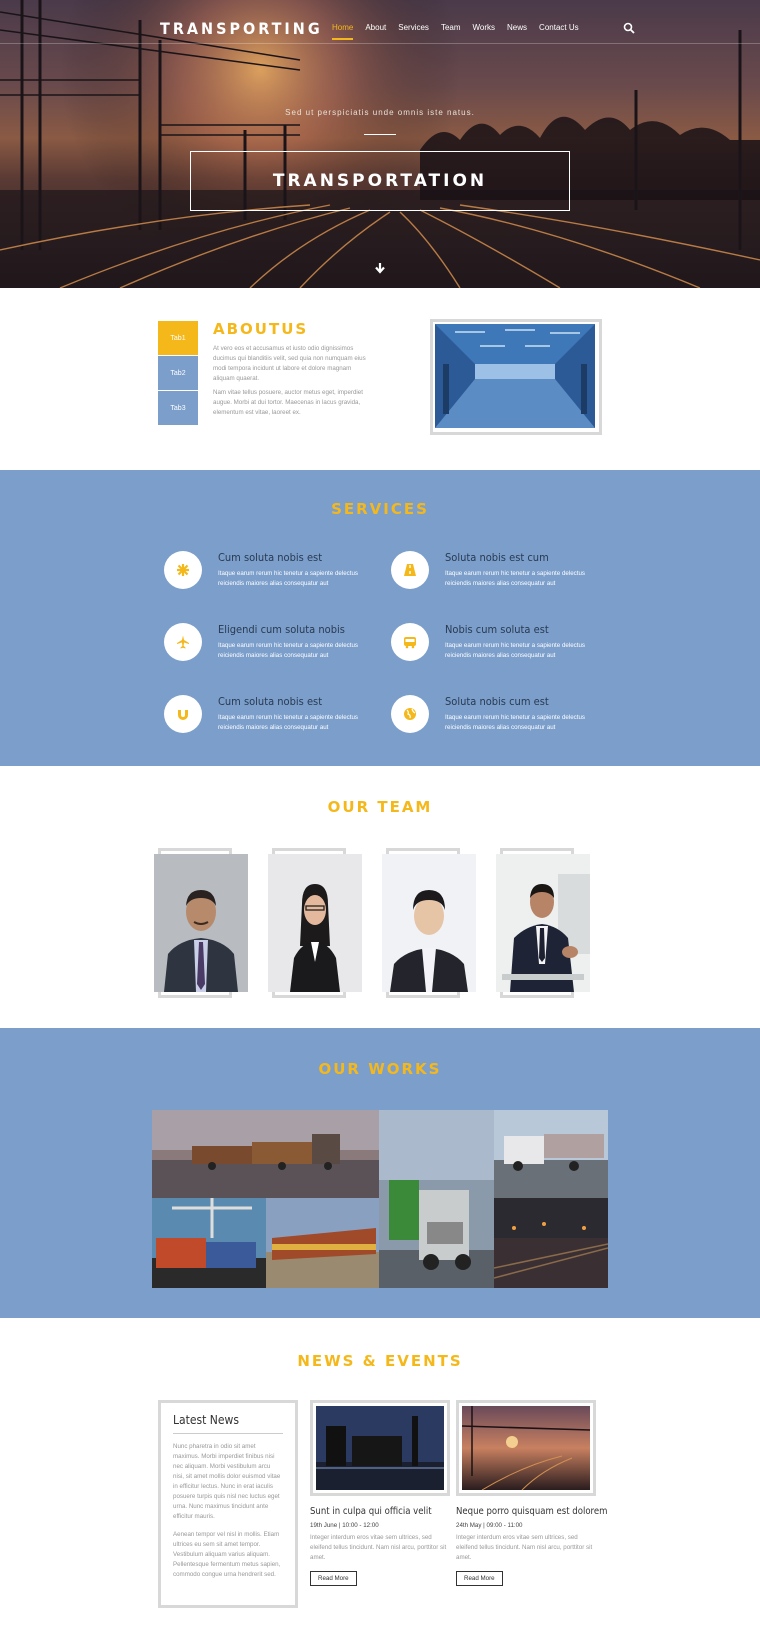 This screenshot has height=1640, width=760. Describe the element at coordinates (375, 31) in the screenshot. I see `nav-about: About` at that location.